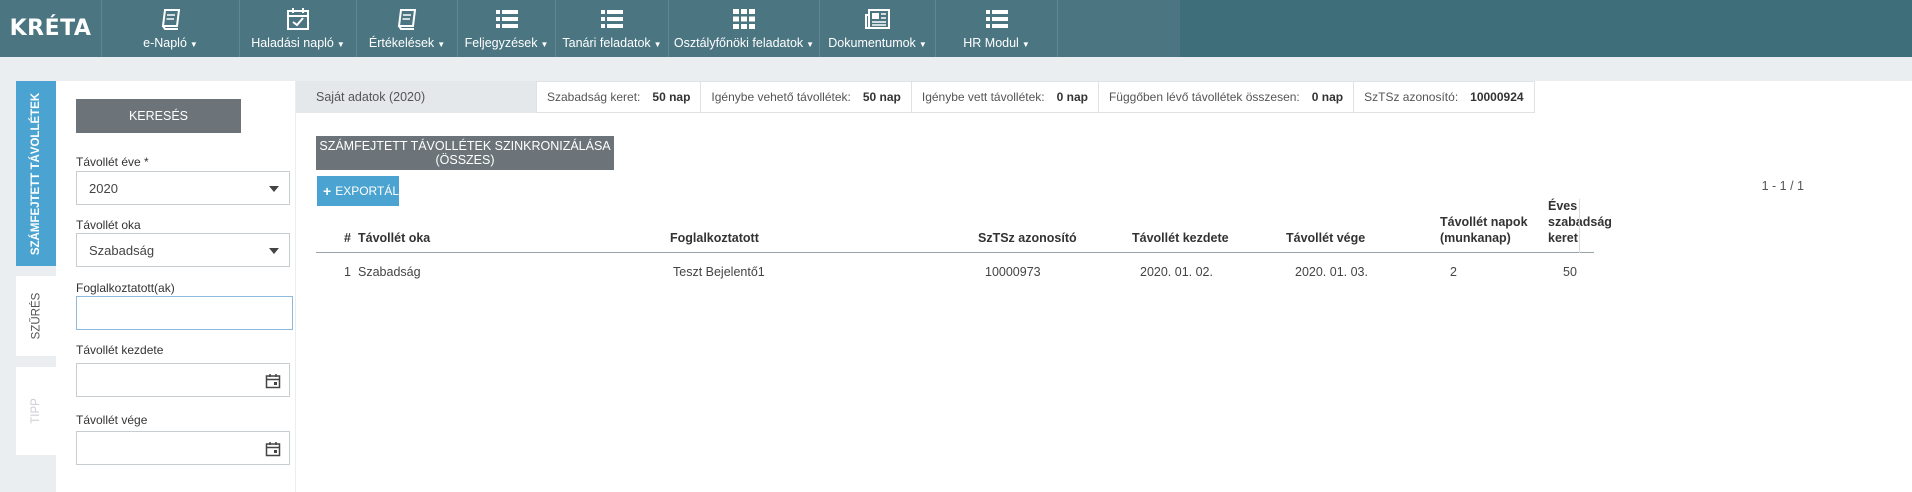 This screenshot has height=492, width=1912. I want to click on nav-label: e-Napló, so click(165, 43).